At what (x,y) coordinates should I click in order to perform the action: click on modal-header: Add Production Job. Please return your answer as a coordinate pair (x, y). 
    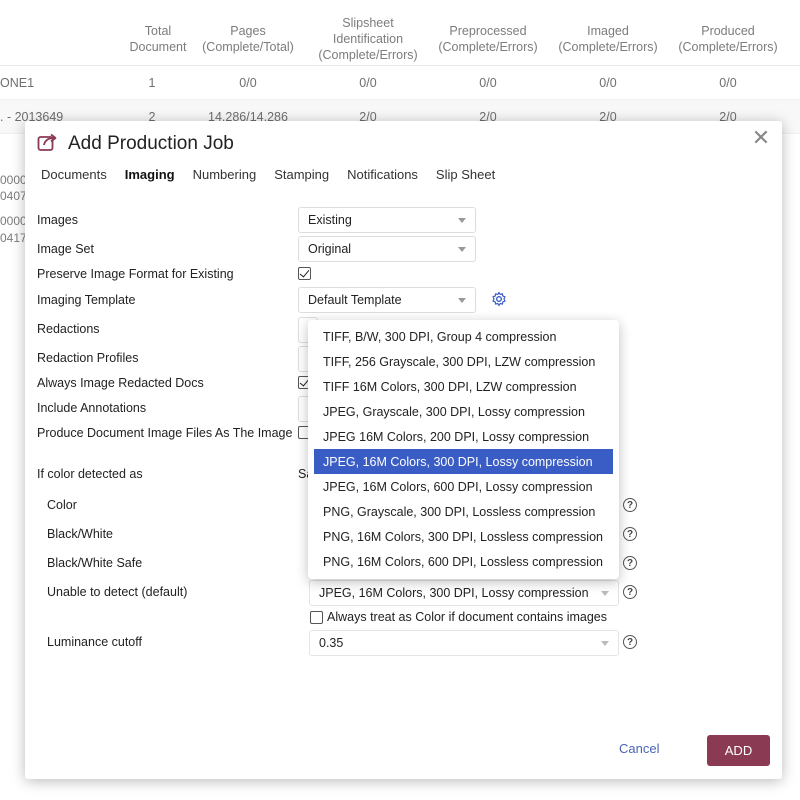
    Looking at the image, I should click on (135, 144).